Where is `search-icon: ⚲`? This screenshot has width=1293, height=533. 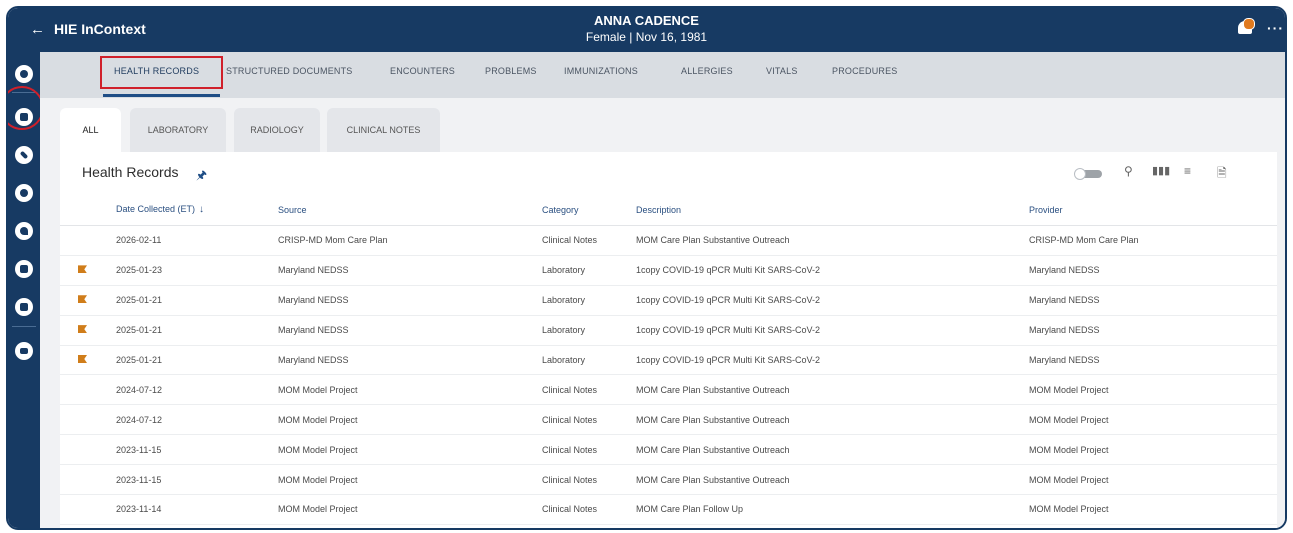 search-icon: ⚲ is located at coordinates (1128, 171).